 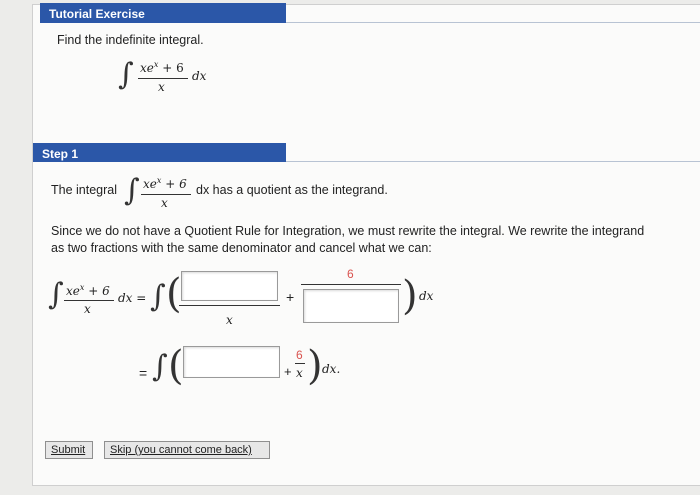 I want to click on eq1-lhs-numerator: xex + 6, so click(x=88, y=290).